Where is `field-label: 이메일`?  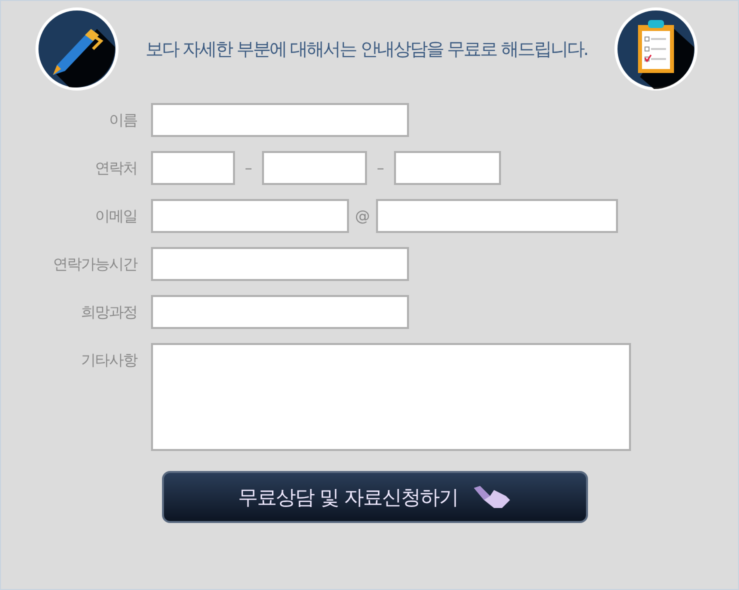
field-label: 이메일 is located at coordinates (116, 216).